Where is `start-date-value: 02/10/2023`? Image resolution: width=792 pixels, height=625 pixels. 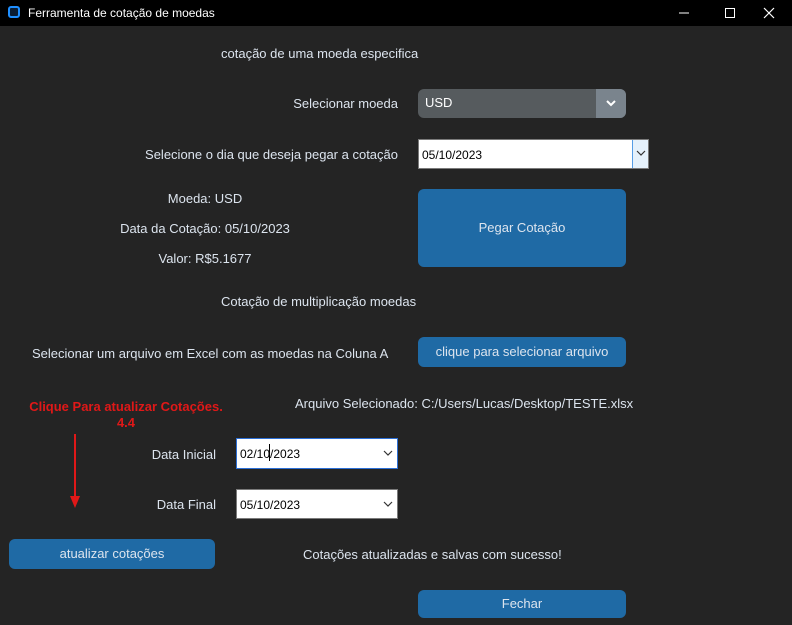
start-date-value: 02/10/2023 is located at coordinates (270, 454).